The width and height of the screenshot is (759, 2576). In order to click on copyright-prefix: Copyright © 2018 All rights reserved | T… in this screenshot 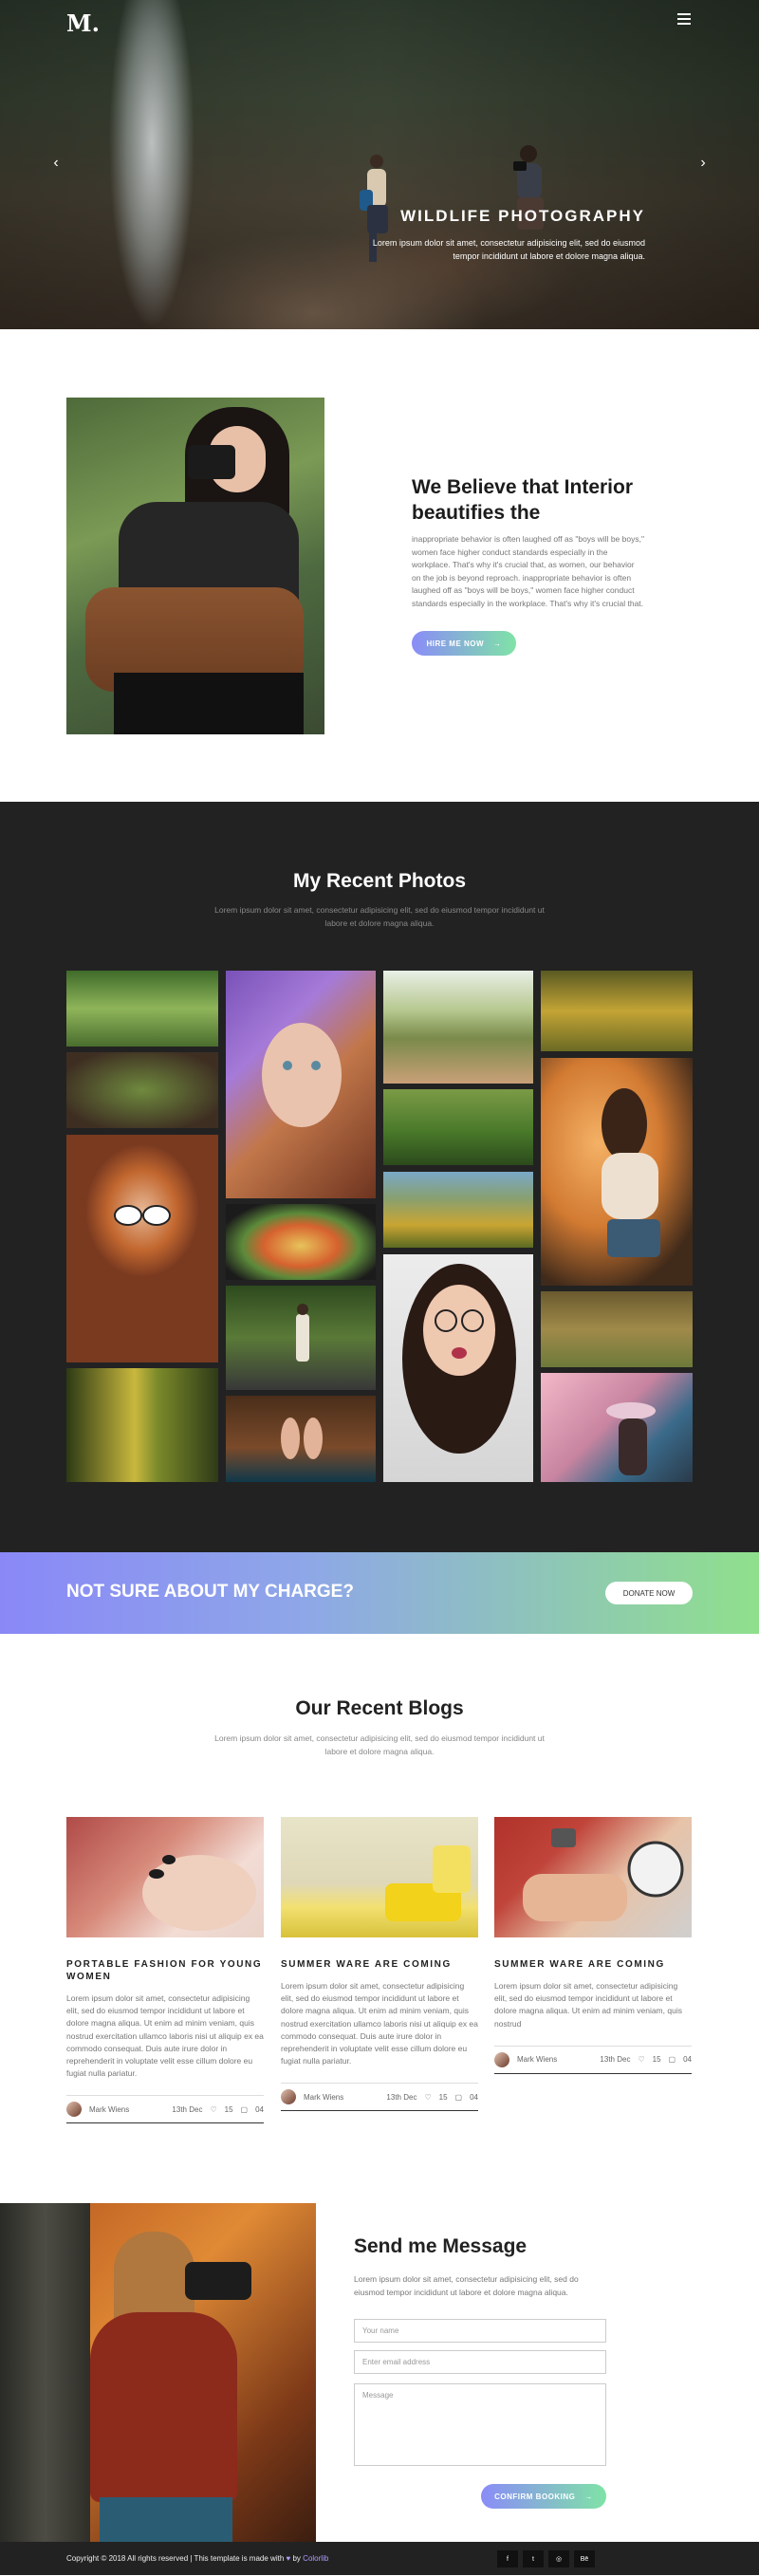, I will do `click(176, 2558)`.